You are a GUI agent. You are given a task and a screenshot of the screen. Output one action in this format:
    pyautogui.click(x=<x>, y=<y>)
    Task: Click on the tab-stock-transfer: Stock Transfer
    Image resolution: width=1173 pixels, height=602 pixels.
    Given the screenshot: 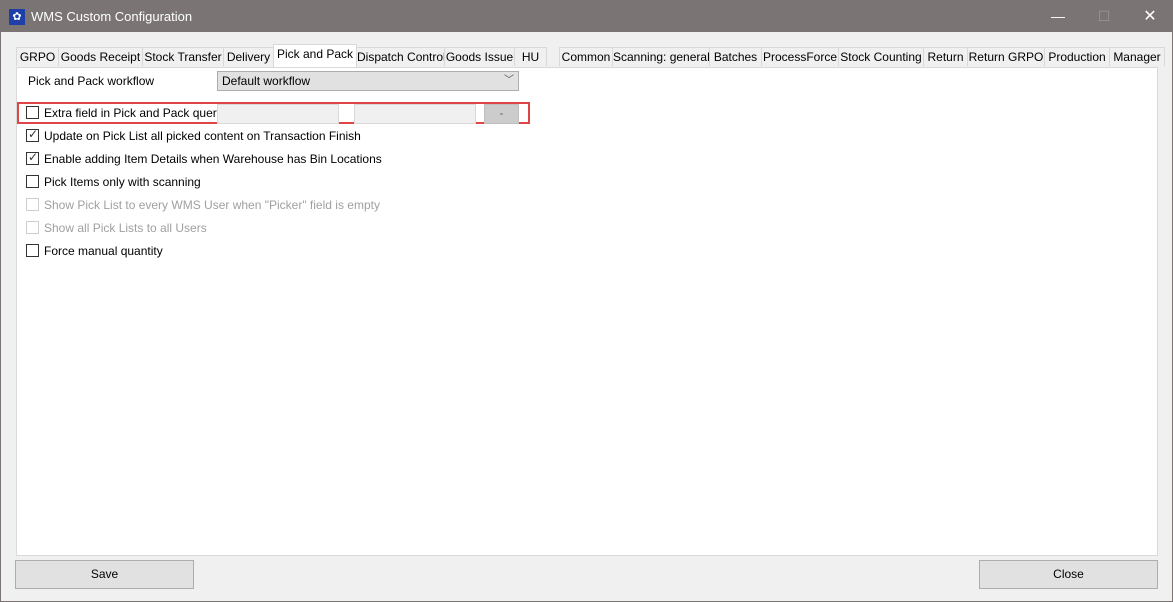 What is the action you would take?
    pyautogui.click(x=183, y=56)
    